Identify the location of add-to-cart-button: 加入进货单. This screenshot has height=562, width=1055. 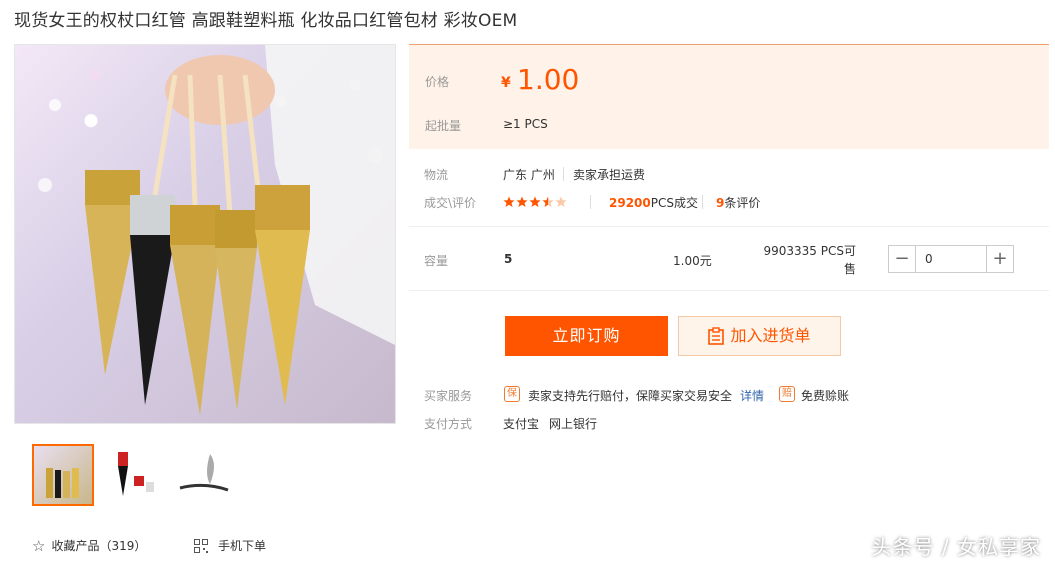
(759, 336).